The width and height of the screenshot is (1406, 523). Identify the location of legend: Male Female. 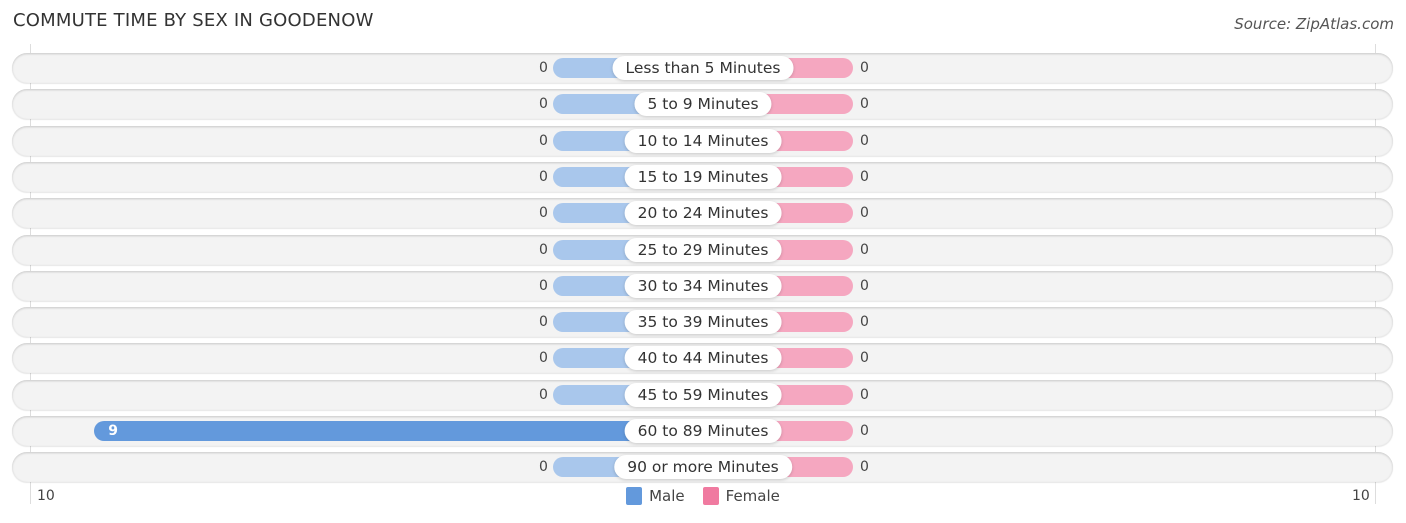
(703, 496).